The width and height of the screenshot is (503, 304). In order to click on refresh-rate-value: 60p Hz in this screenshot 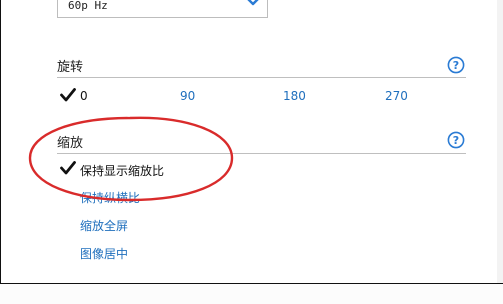, I will do `click(88, 6)`.